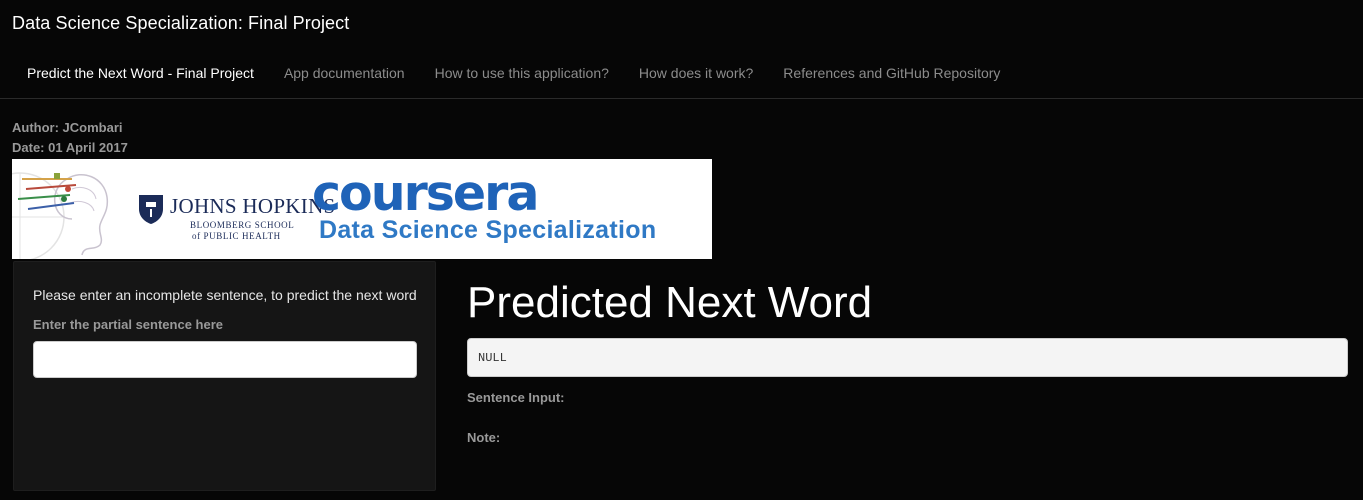  Describe the element at coordinates (670, 302) in the screenshot. I see `predicted-word-heading: Predicted Next Word` at that location.